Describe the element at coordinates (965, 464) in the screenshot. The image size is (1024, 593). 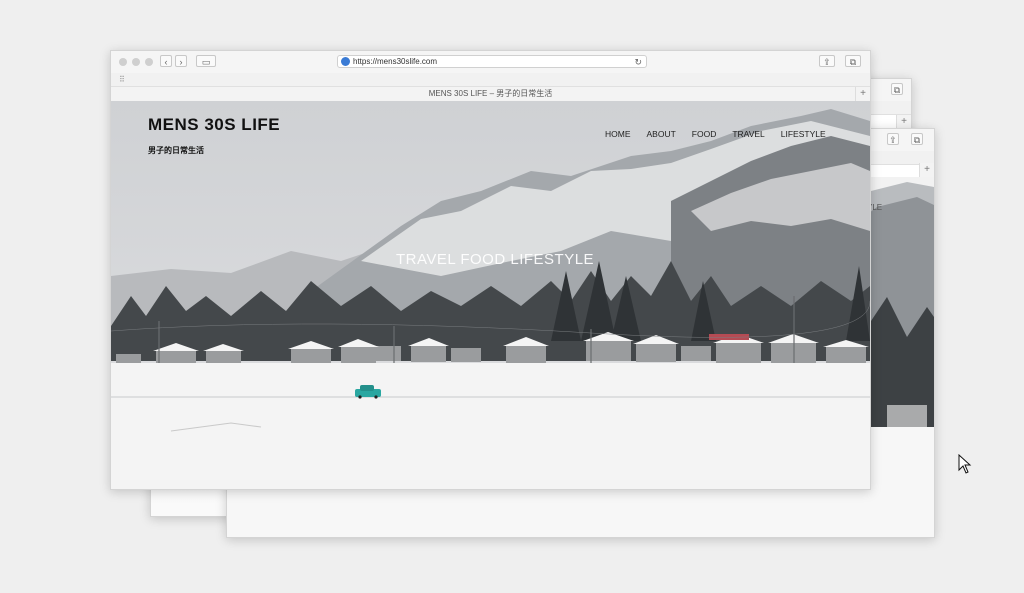
I see `mouse-cursor-icon` at that location.